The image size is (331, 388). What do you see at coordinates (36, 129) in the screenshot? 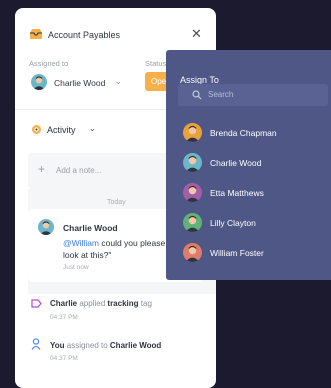
I see `activity-icon` at bounding box center [36, 129].